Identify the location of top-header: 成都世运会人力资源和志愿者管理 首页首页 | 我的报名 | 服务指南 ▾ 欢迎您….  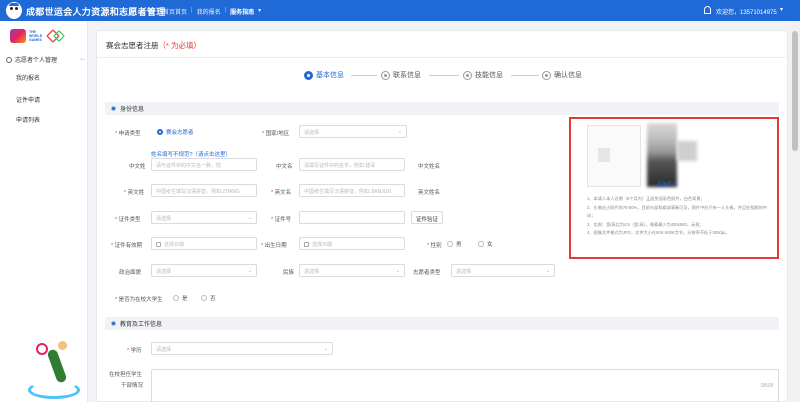
(400, 10).